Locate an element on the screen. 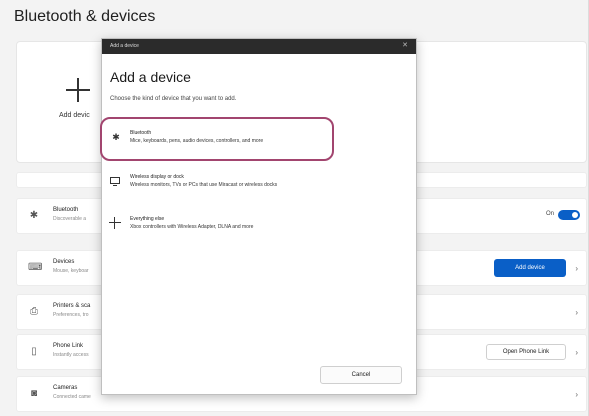 Image resolution: width=589 pixels, height=416 pixels. bluetooth-toggle is located at coordinates (569, 215).